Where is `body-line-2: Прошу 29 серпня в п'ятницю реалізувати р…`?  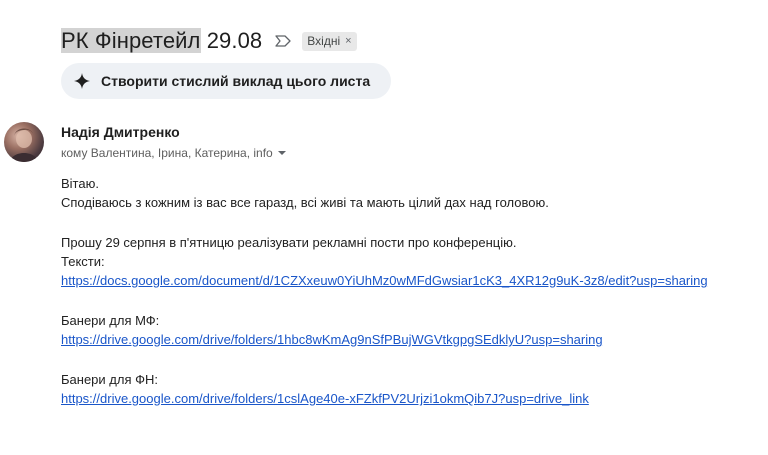
body-line-2: Прошу 29 серпня в п'ятницю реалізувати р… is located at coordinates (289, 242).